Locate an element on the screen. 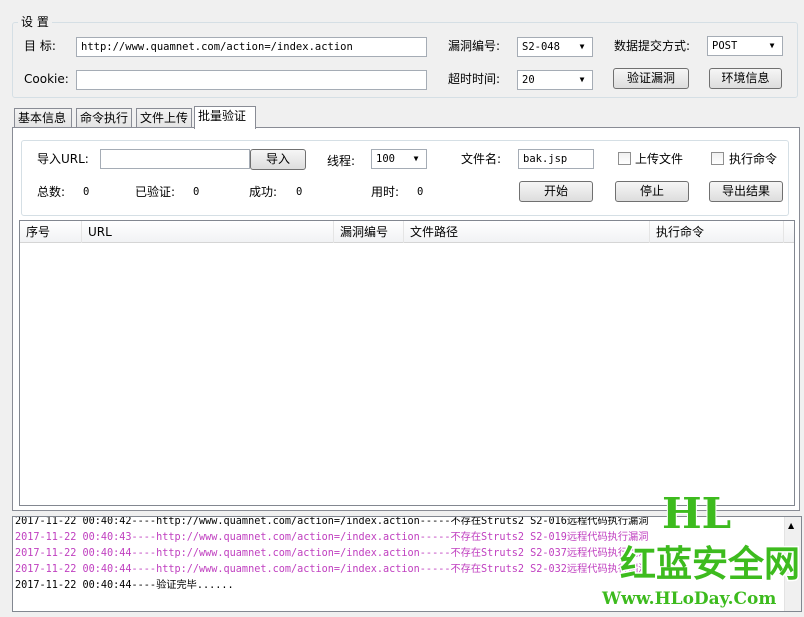 The height and width of the screenshot is (617, 804). vuln-id-select: S2-048 ▼ is located at coordinates (555, 47).